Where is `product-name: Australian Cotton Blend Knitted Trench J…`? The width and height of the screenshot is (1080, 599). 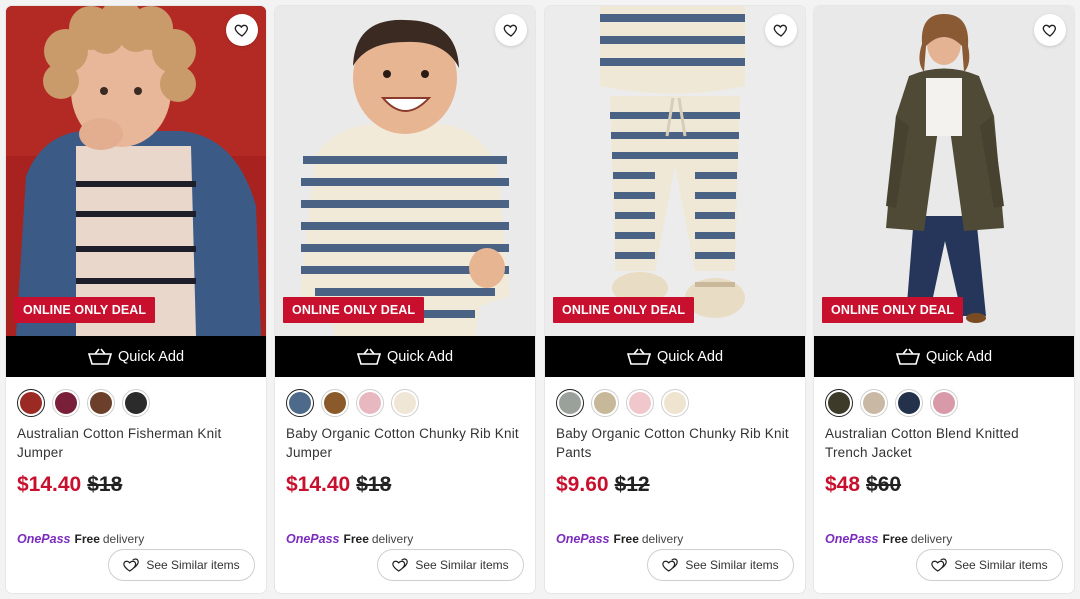
product-name: Australian Cotton Blend Knitted Trench J… is located at coordinates (945, 443).